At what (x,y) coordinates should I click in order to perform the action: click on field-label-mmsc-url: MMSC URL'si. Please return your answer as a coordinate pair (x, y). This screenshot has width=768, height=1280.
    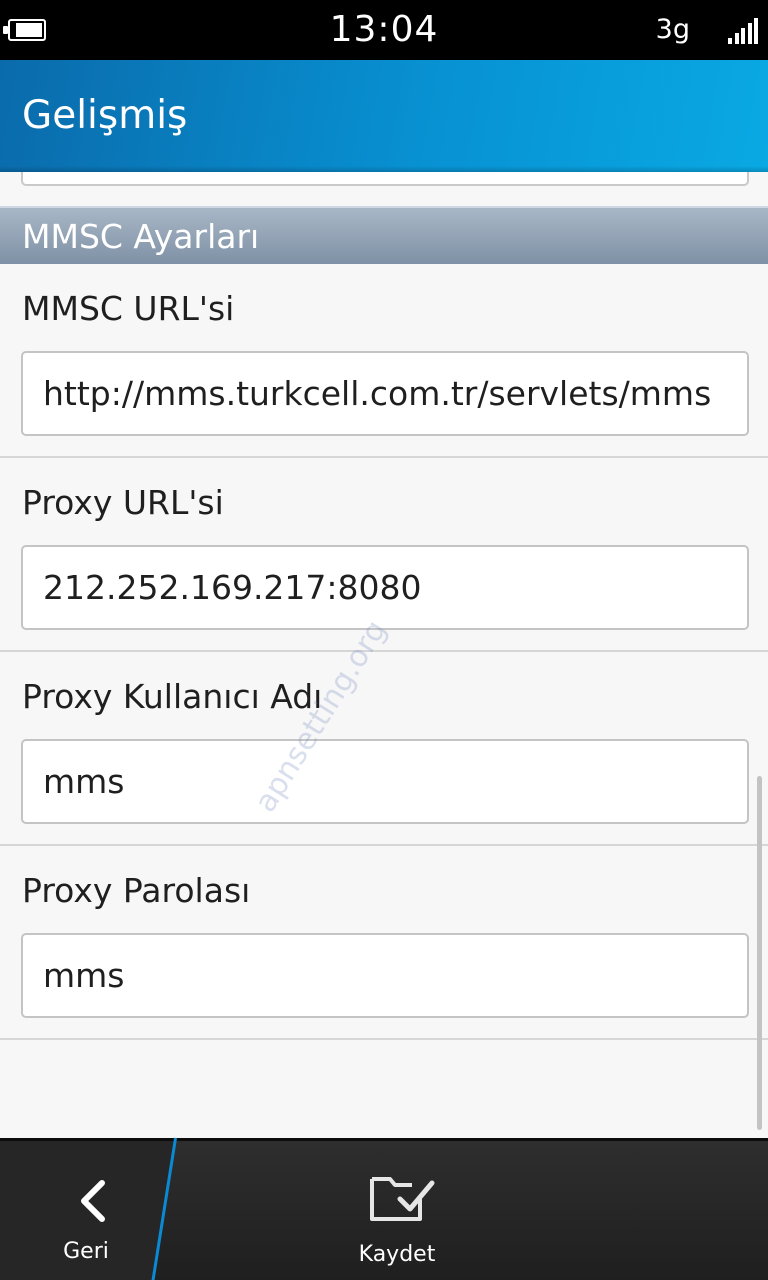
    Looking at the image, I should click on (128, 308).